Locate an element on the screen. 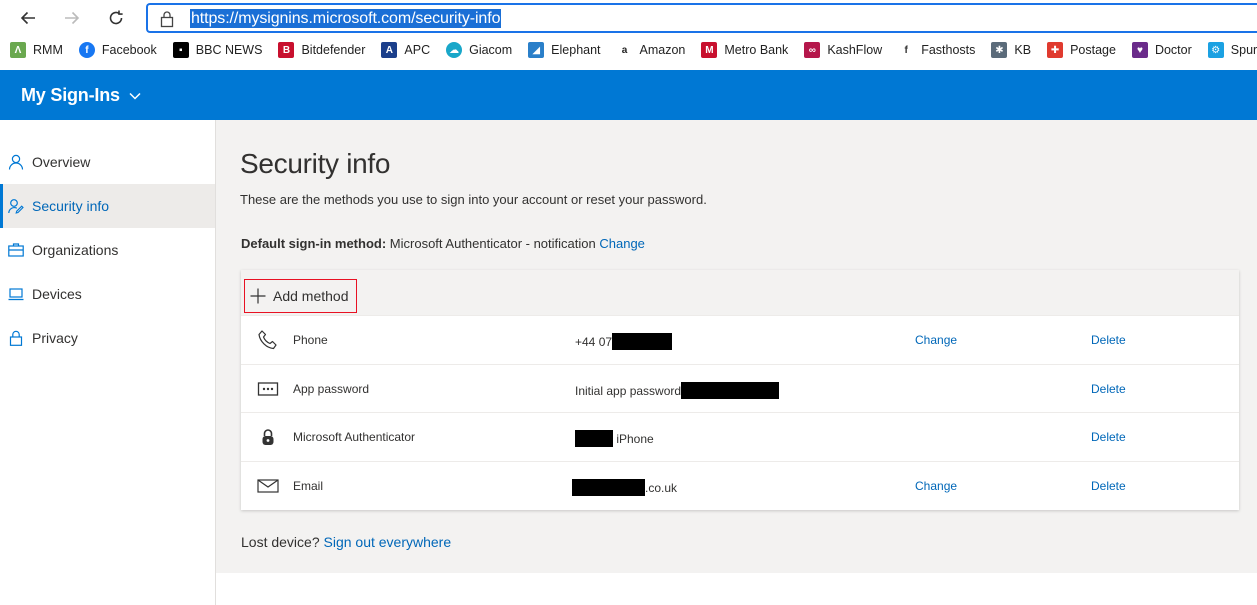 Image resolution: width=1257 pixels, height=605 pixels. method-value: iPhone is located at coordinates (614, 438).